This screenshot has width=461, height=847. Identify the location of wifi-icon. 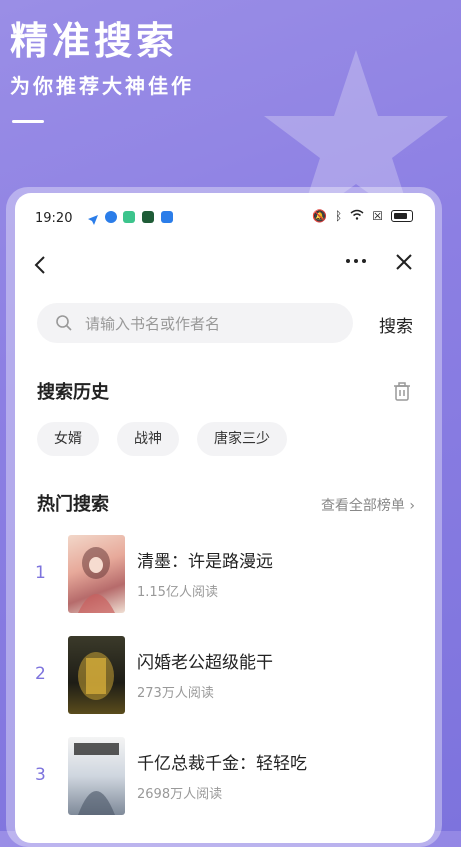
(357, 216).